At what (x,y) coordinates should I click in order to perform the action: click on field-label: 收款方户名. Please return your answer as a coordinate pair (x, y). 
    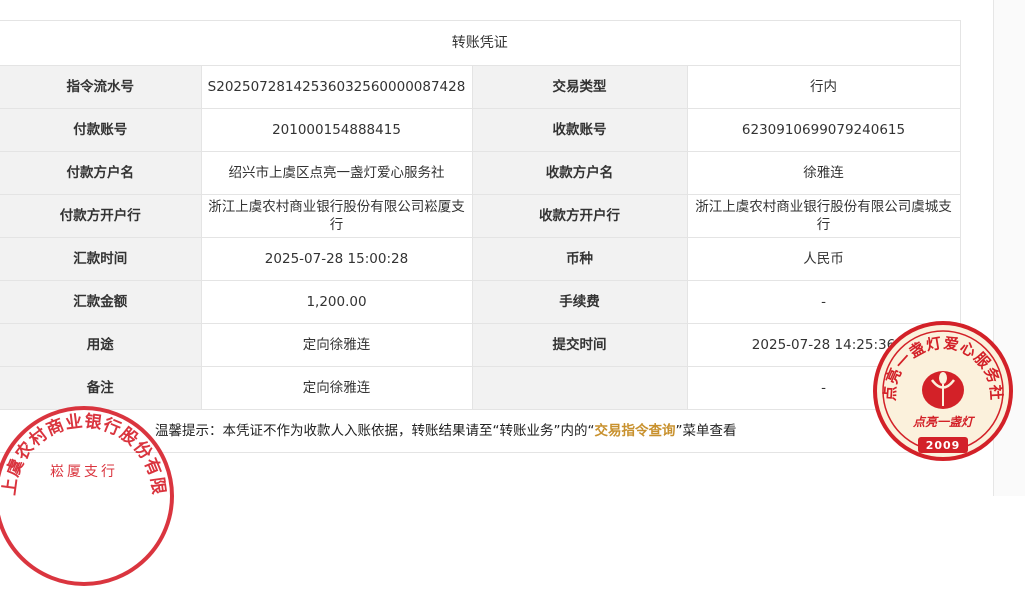
    Looking at the image, I should click on (579, 173).